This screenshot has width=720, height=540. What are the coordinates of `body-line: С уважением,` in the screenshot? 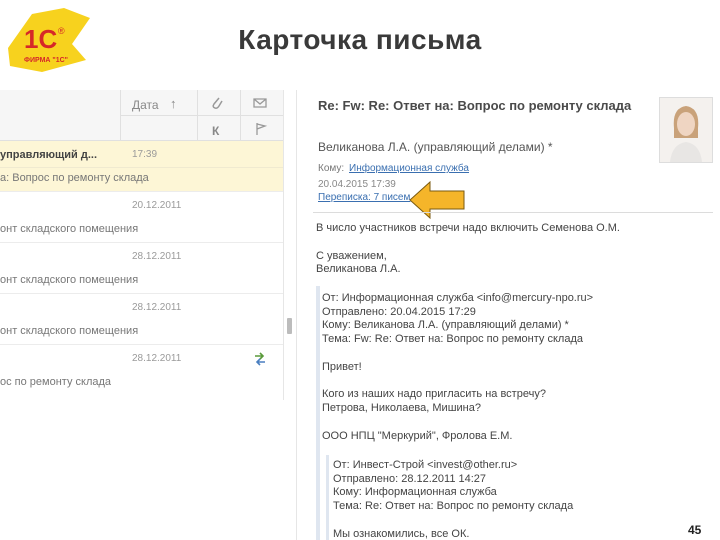 It's located at (351, 256).